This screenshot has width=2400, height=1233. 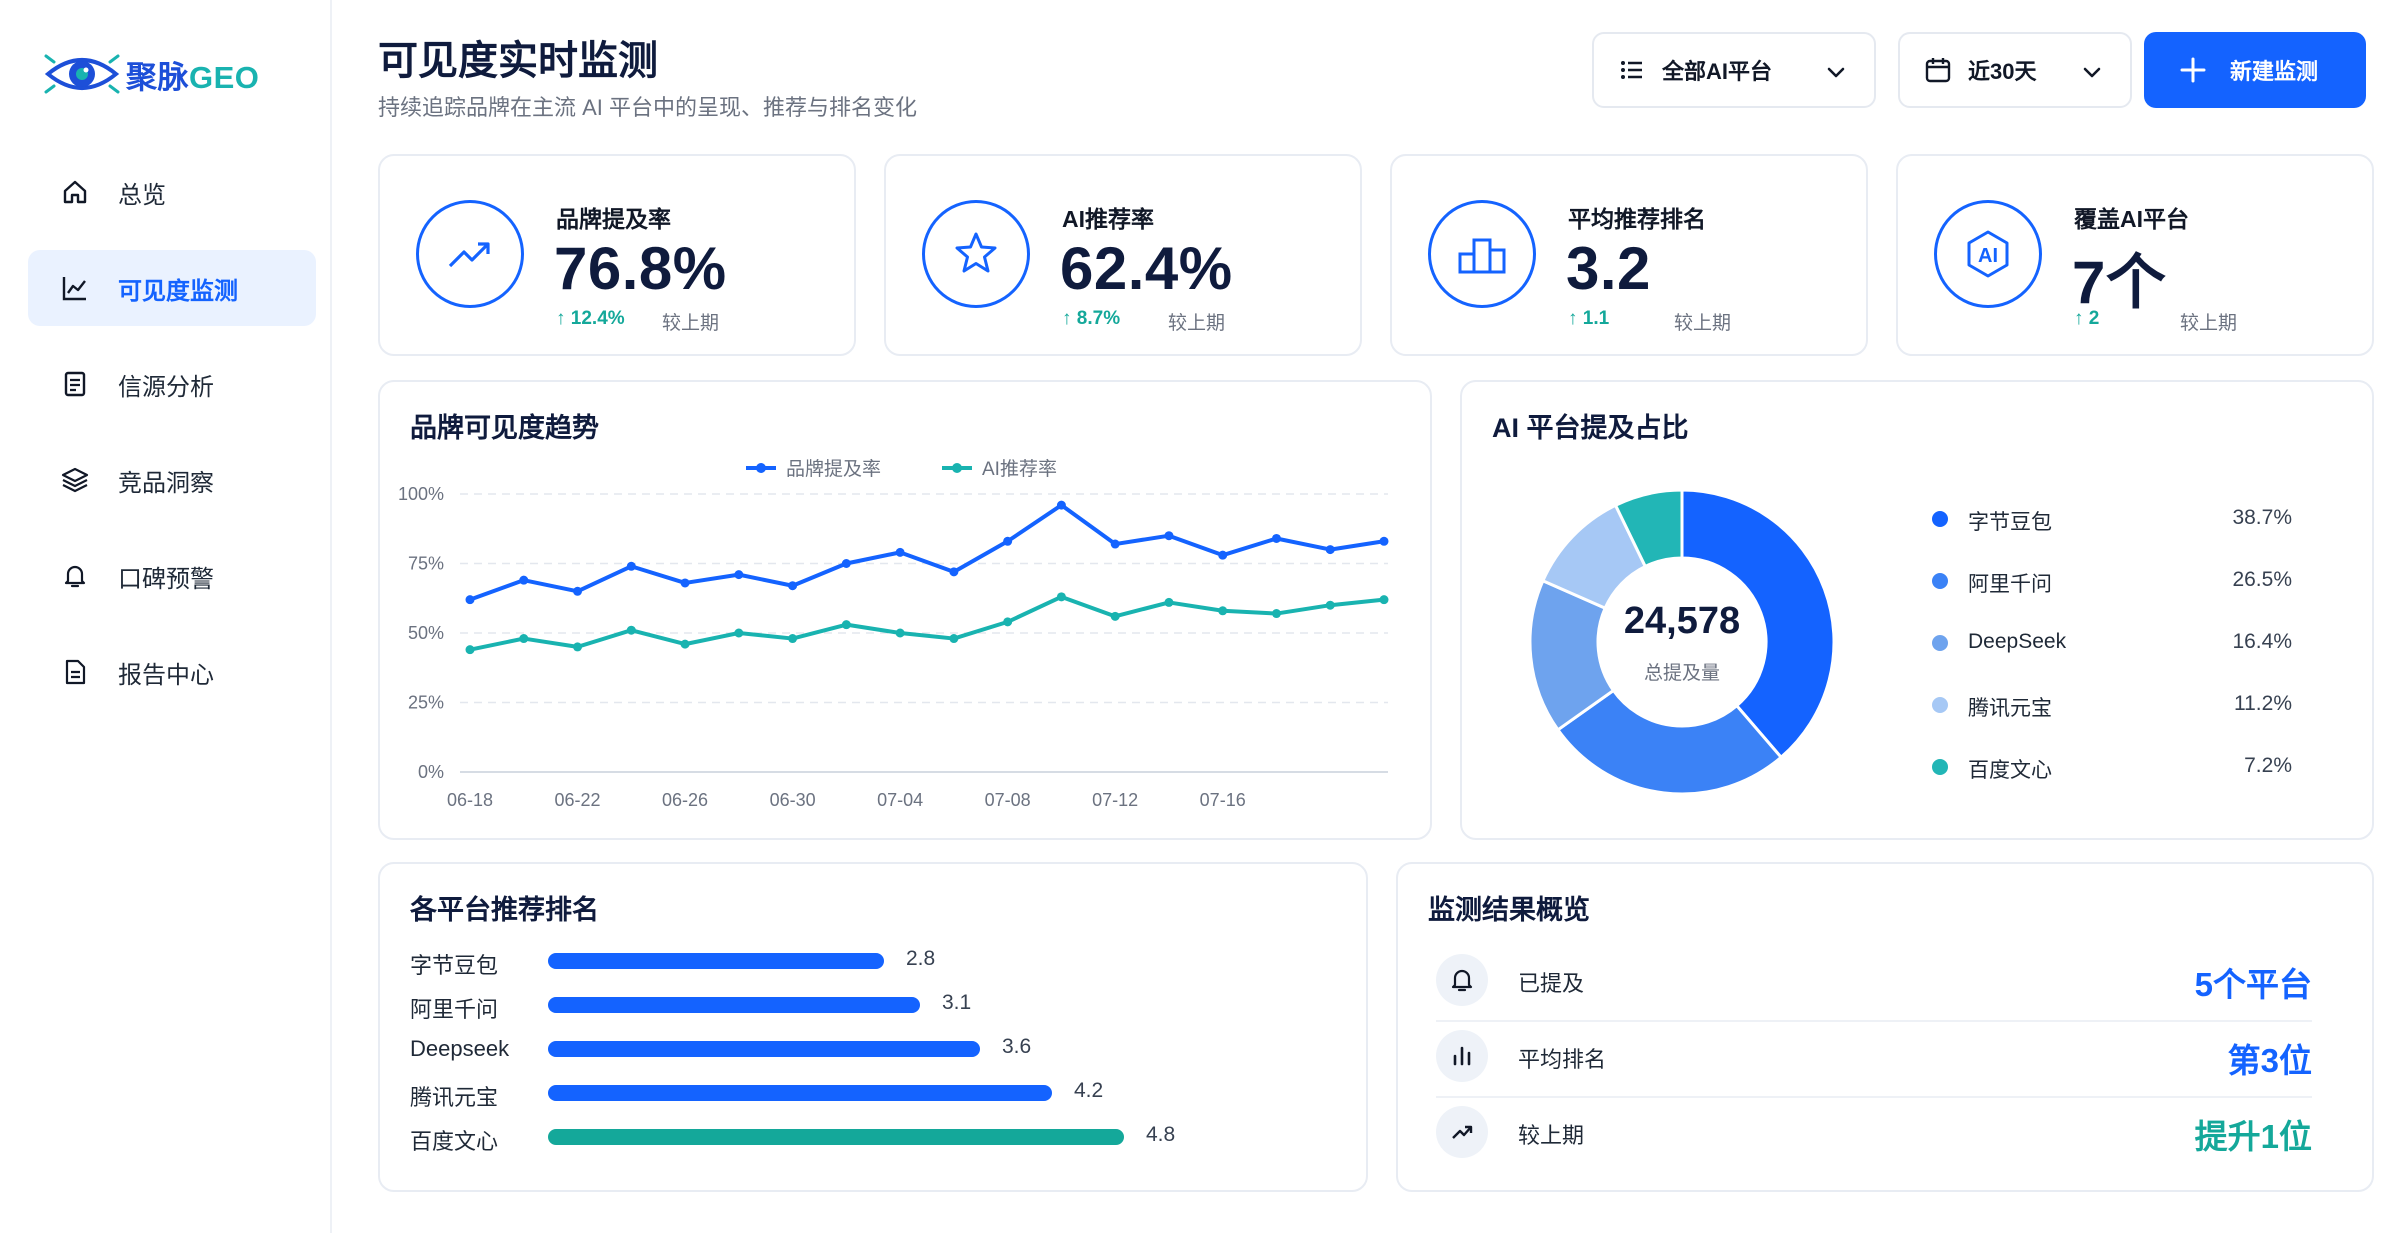 What do you see at coordinates (1017, 1046) in the screenshot?
I see `ranking-value: 3.6` at bounding box center [1017, 1046].